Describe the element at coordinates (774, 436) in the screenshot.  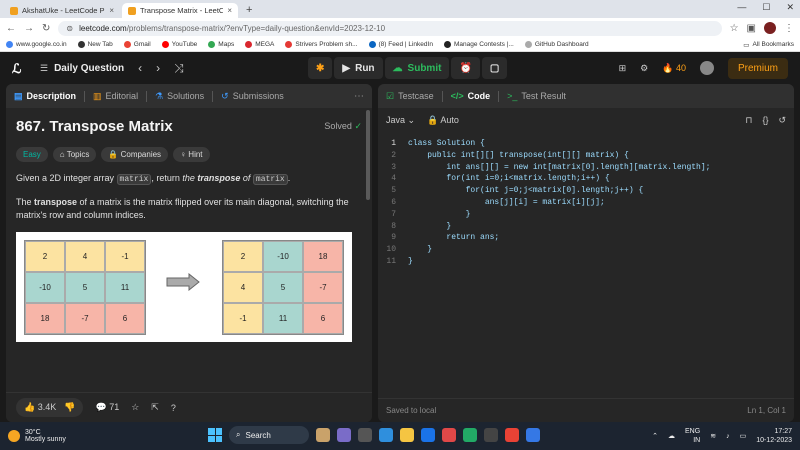
I see `clock: 17:27 10-12-2023` at that location.